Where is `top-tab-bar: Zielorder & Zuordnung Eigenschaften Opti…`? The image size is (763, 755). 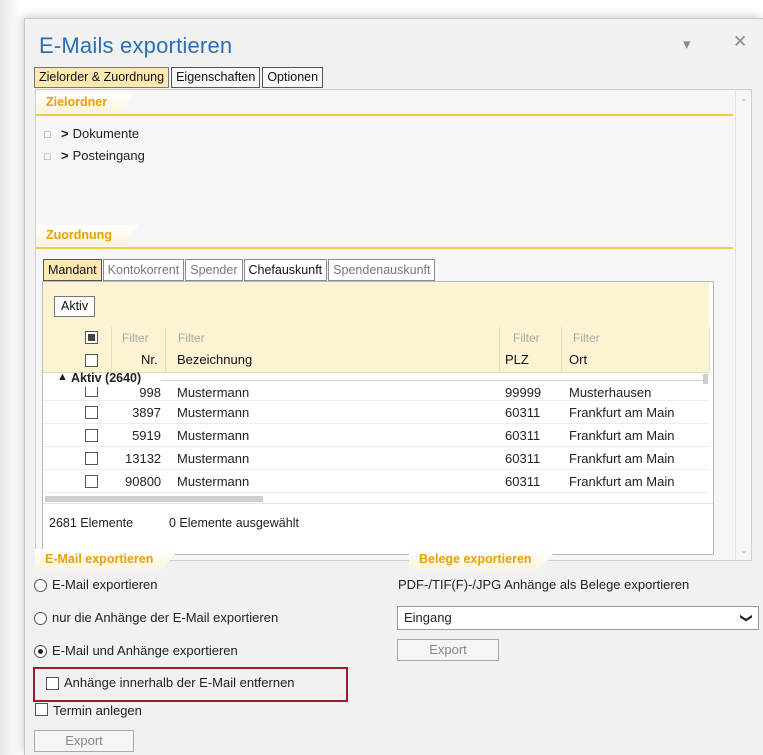
top-tab-bar: Zielorder & Zuordnung Eigenschaften Opti… is located at coordinates (179, 77).